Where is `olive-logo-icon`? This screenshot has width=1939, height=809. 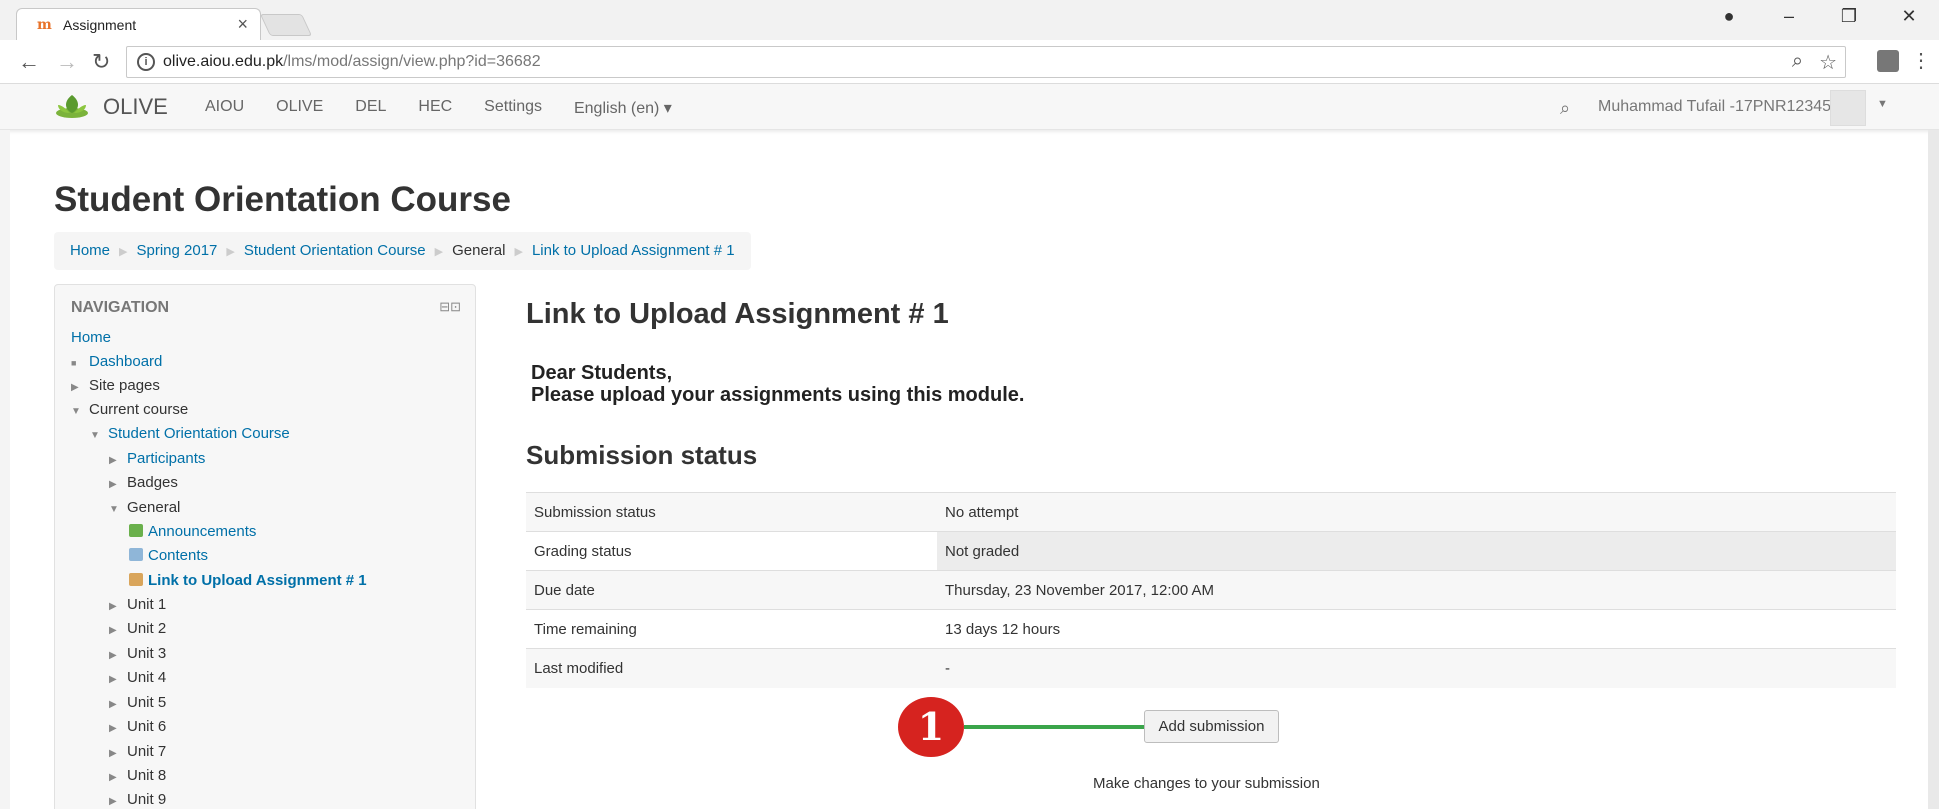
olive-logo-icon is located at coordinates (72, 107).